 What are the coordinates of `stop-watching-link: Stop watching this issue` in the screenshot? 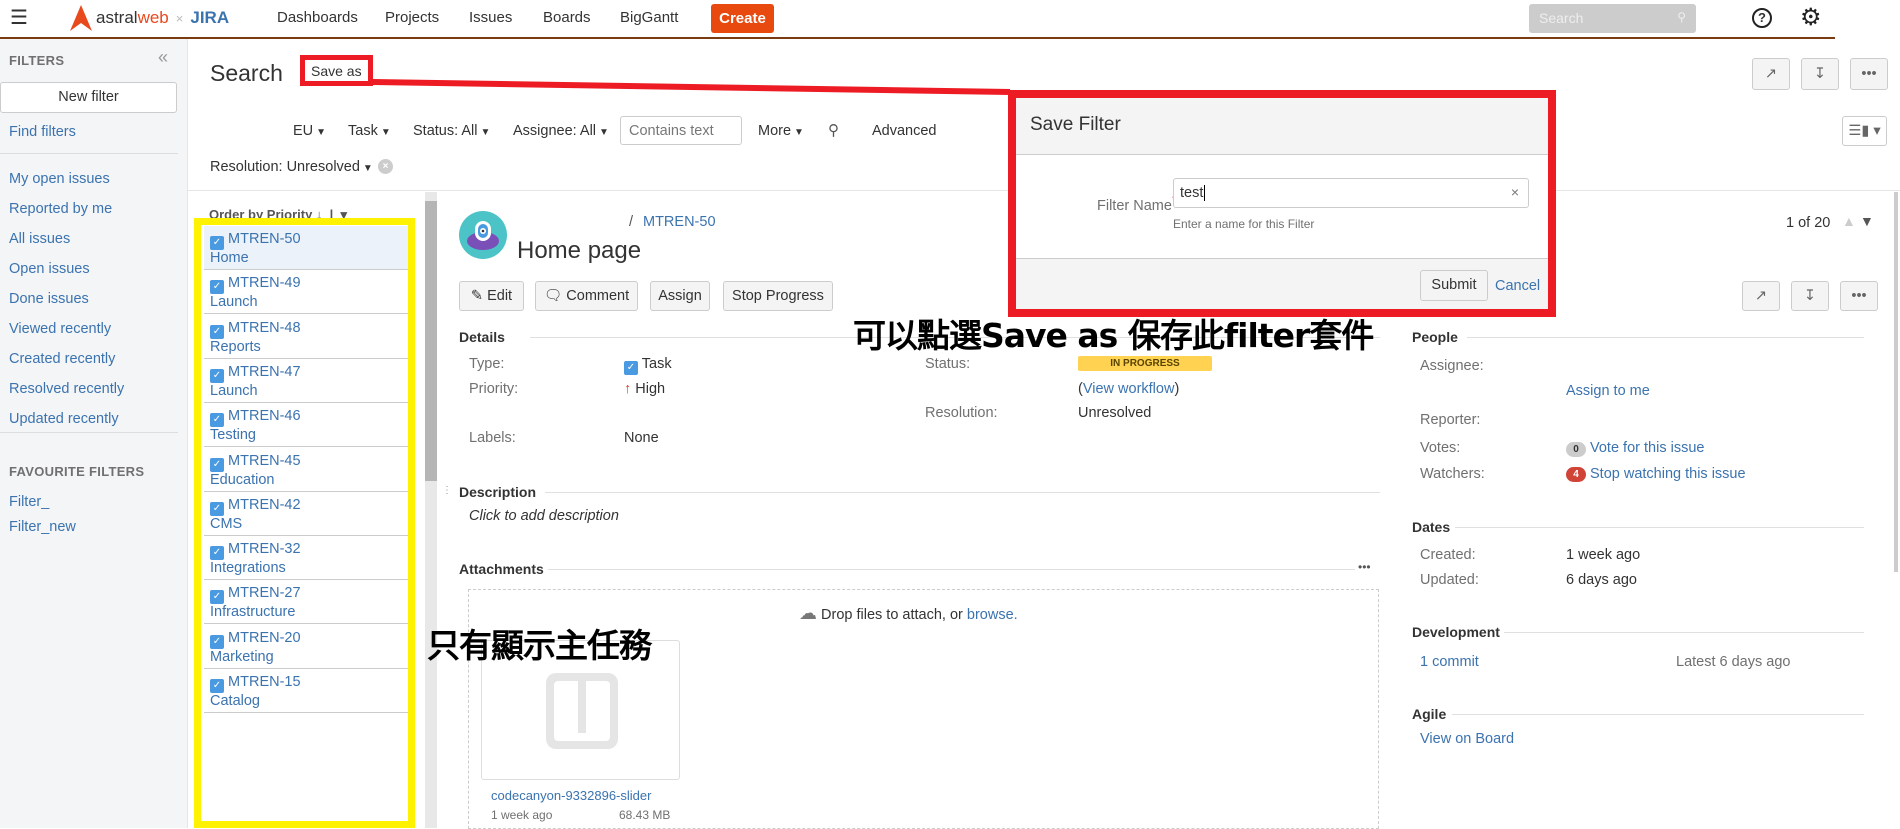 It's located at (1668, 474).